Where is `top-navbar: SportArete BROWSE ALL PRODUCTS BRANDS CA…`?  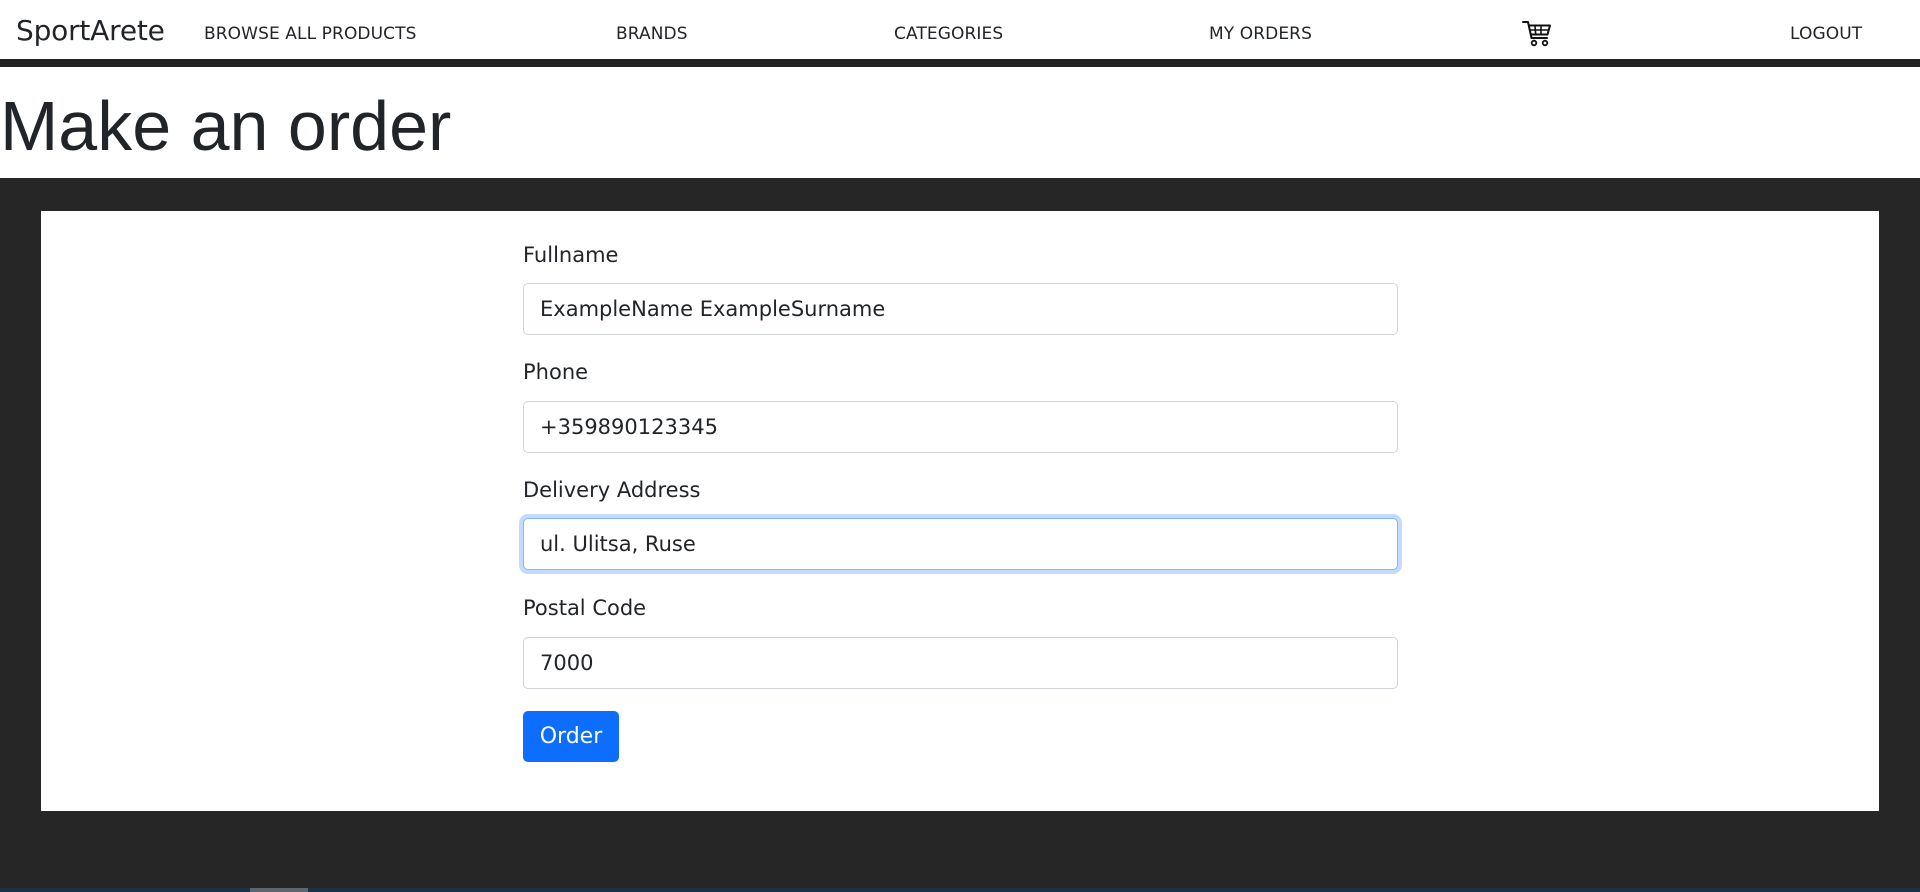
top-navbar: SportArete BROWSE ALL PRODUCTS BRANDS CA… is located at coordinates (960, 33).